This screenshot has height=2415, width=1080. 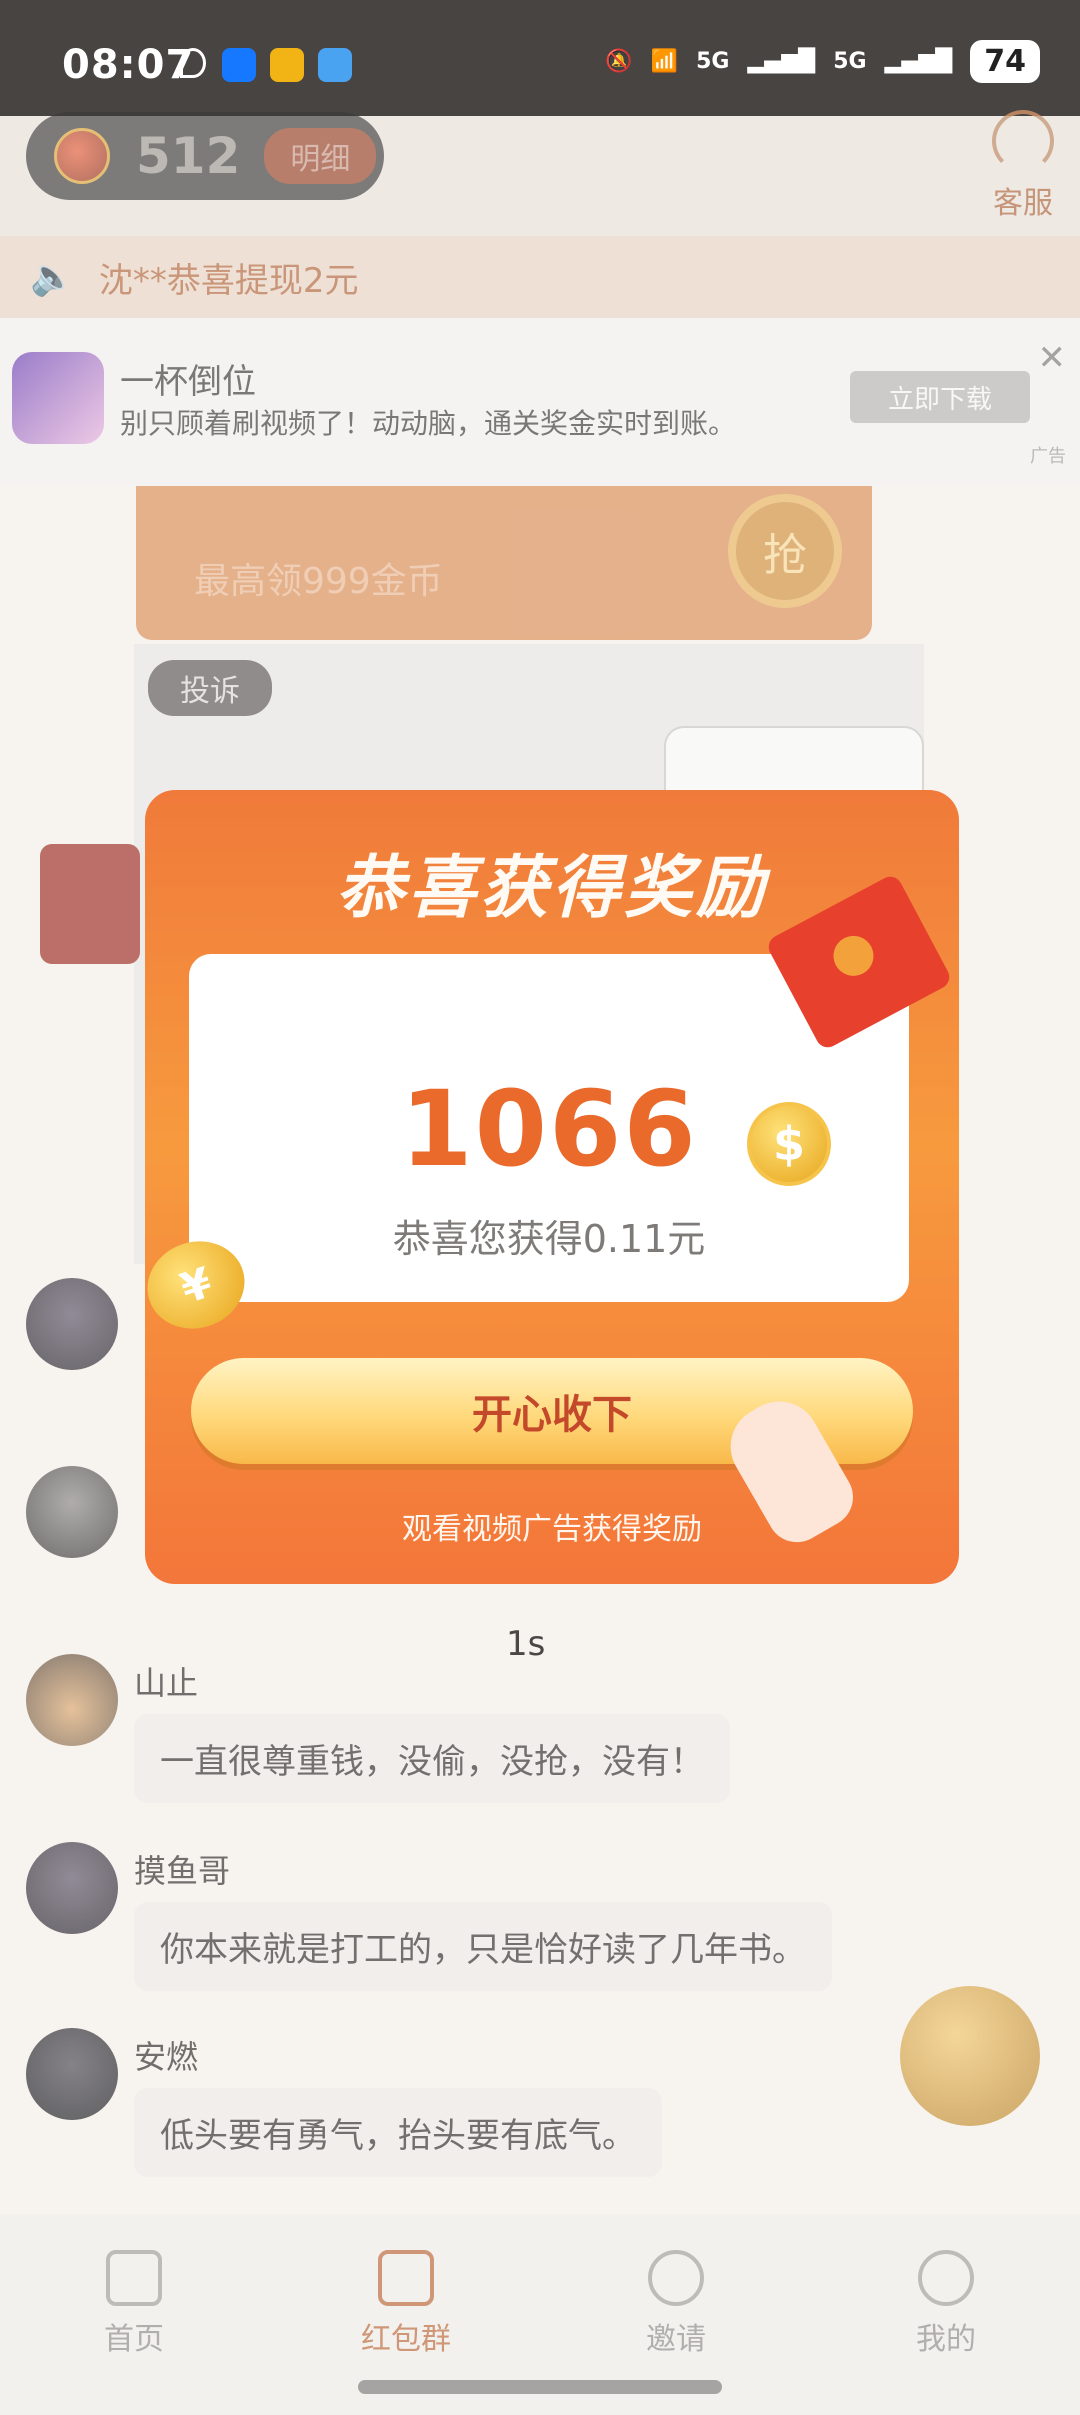 What do you see at coordinates (918, 61) in the screenshot?
I see `signal-2-icon: ▂▄▆█` at bounding box center [918, 61].